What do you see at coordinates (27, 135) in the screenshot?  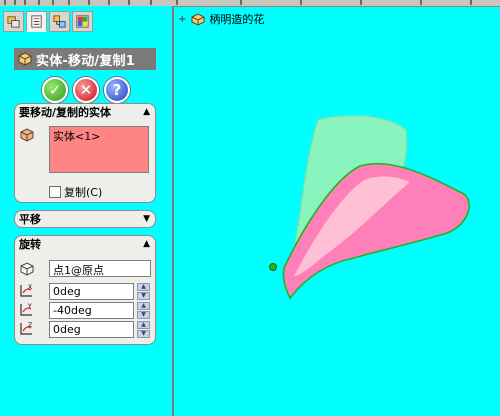 I see `solid-body-icon` at bounding box center [27, 135].